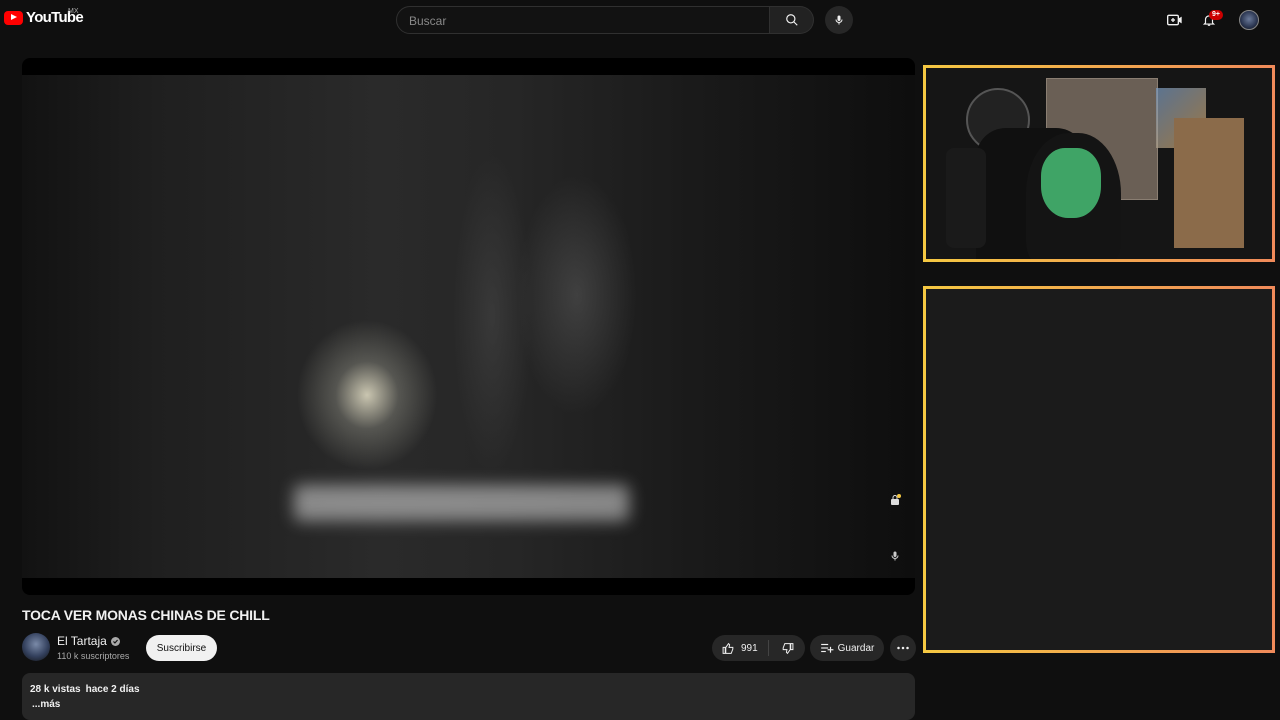 The height and width of the screenshot is (720, 1280). Describe the element at coordinates (55, 689) in the screenshot. I see `view-count: 28 k vistas` at that location.